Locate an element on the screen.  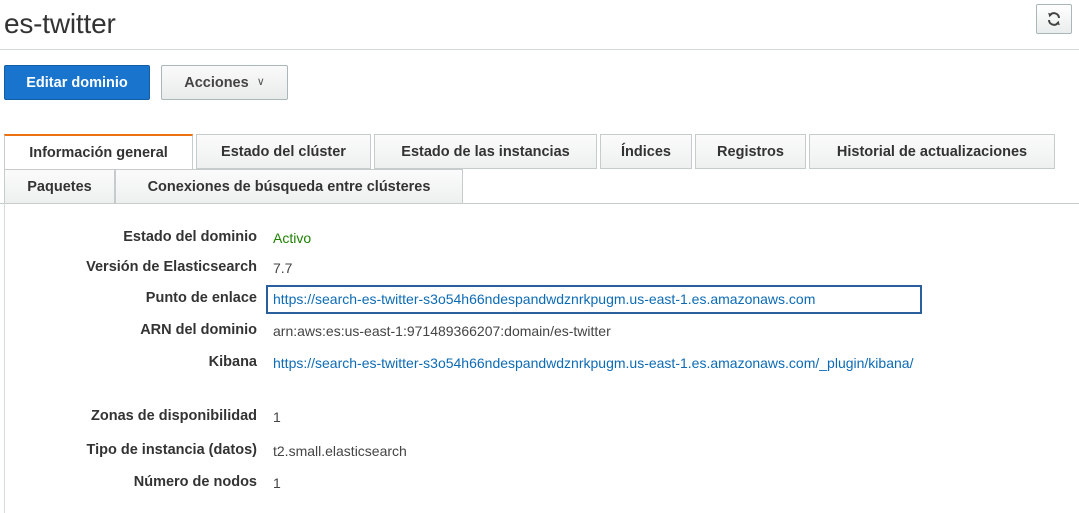
chevron-down-icon: ∨ is located at coordinates (260, 82).